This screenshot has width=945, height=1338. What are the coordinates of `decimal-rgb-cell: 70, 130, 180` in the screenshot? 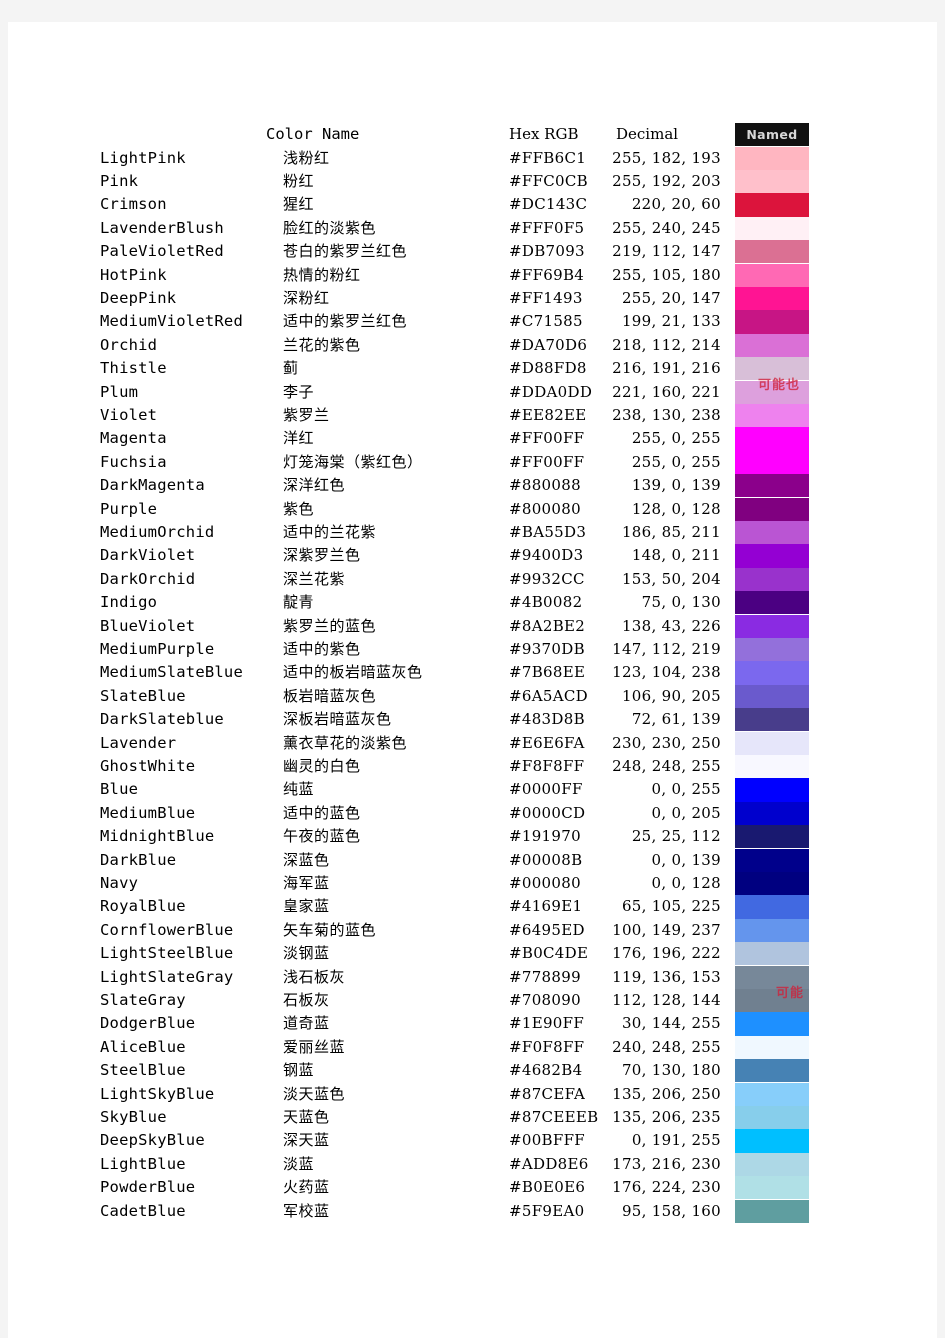 It's located at (671, 1070).